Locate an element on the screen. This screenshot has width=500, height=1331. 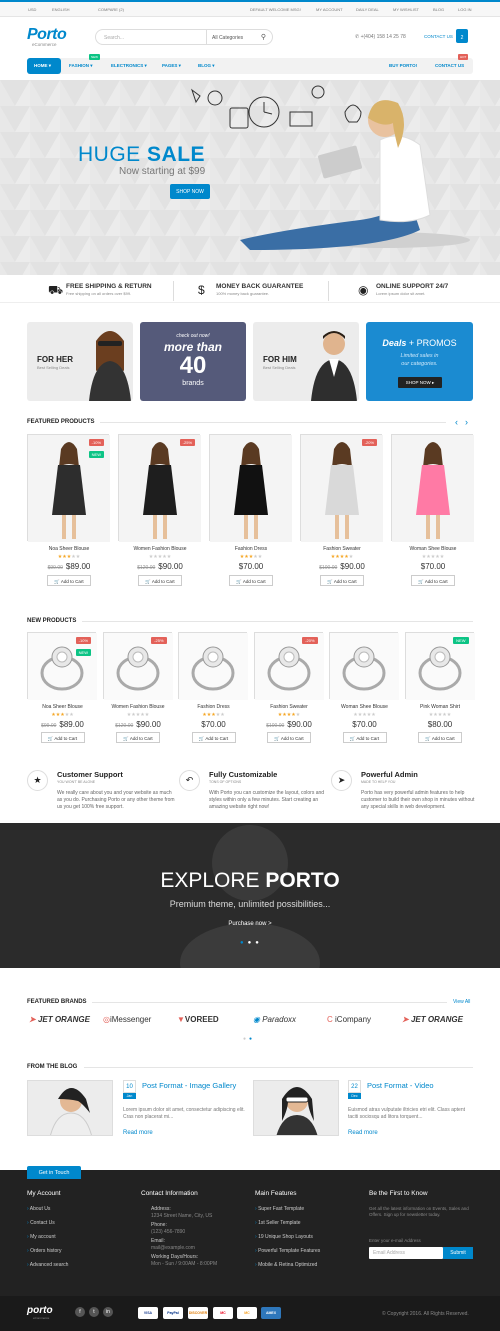
footer-link: Orders history is located at coordinates (47, 1251).